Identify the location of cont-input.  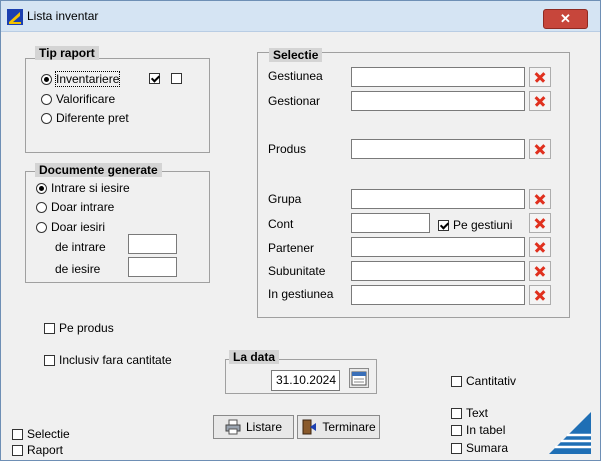
(390, 223).